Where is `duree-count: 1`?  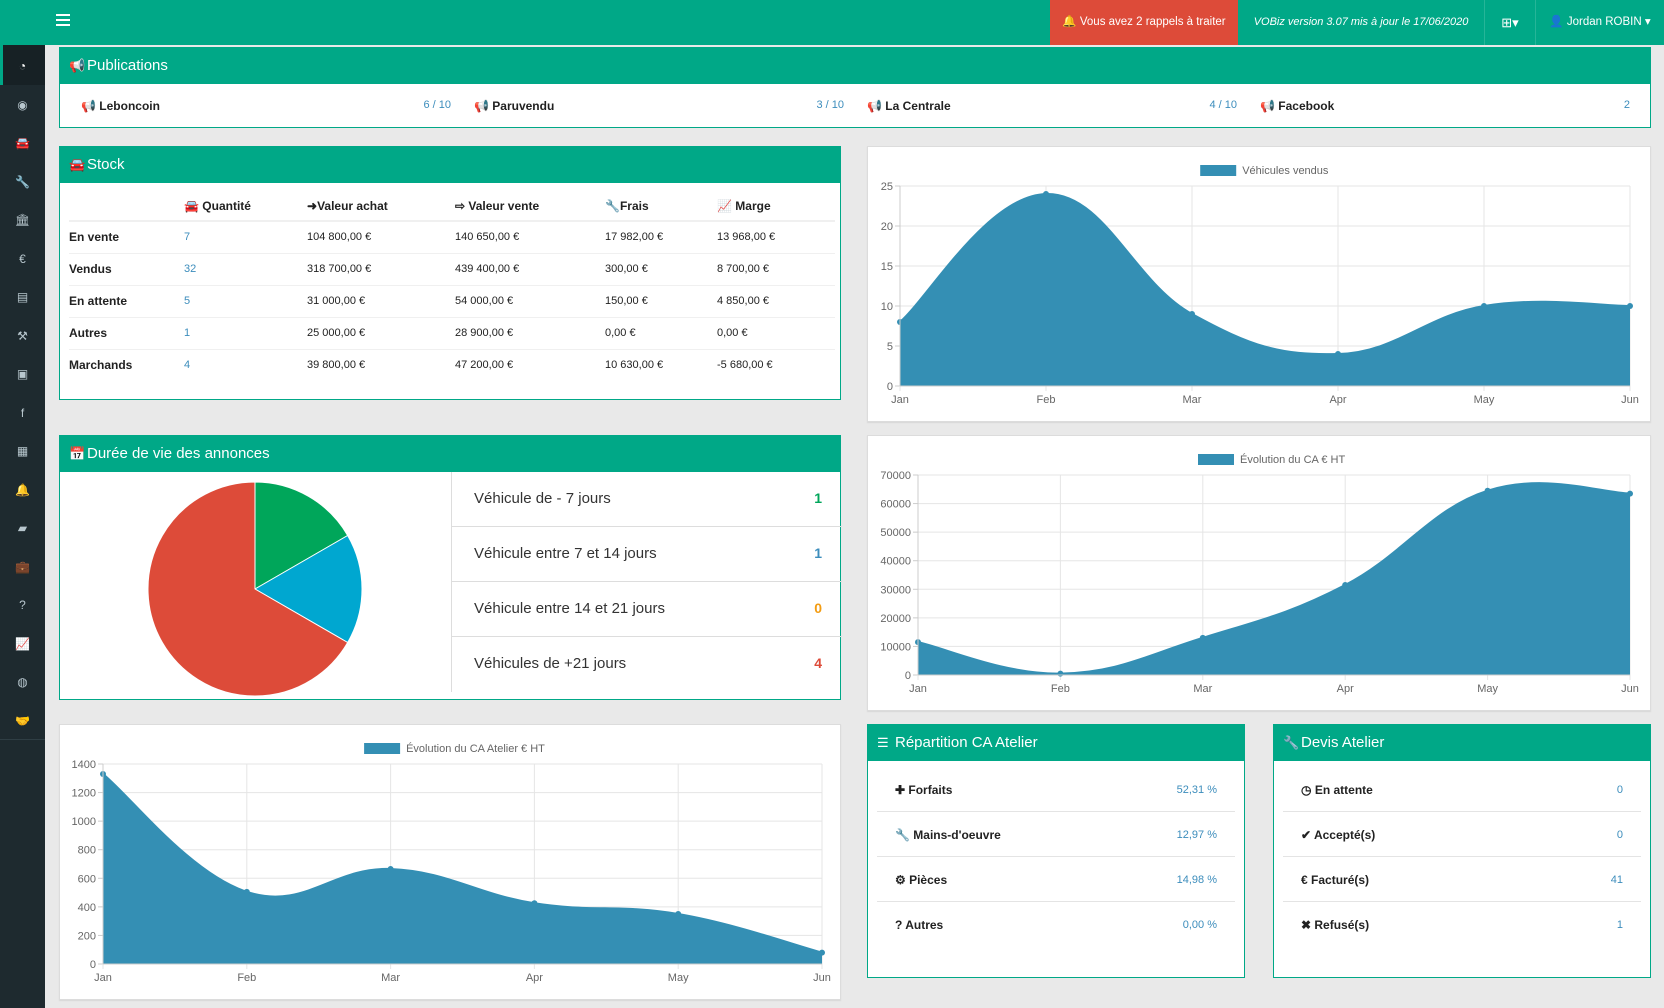
duree-count: 1 is located at coordinates (818, 498).